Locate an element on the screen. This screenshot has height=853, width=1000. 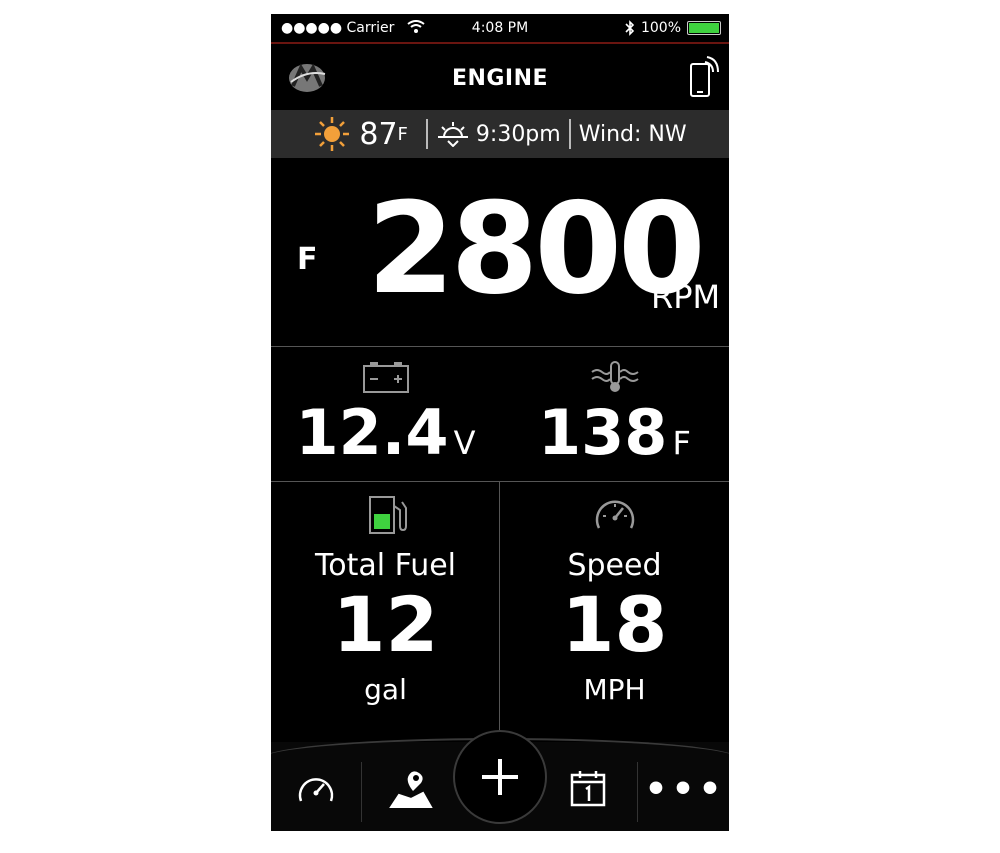
speed-tile: Speed 18 MPH is located at coordinates (614, 600).